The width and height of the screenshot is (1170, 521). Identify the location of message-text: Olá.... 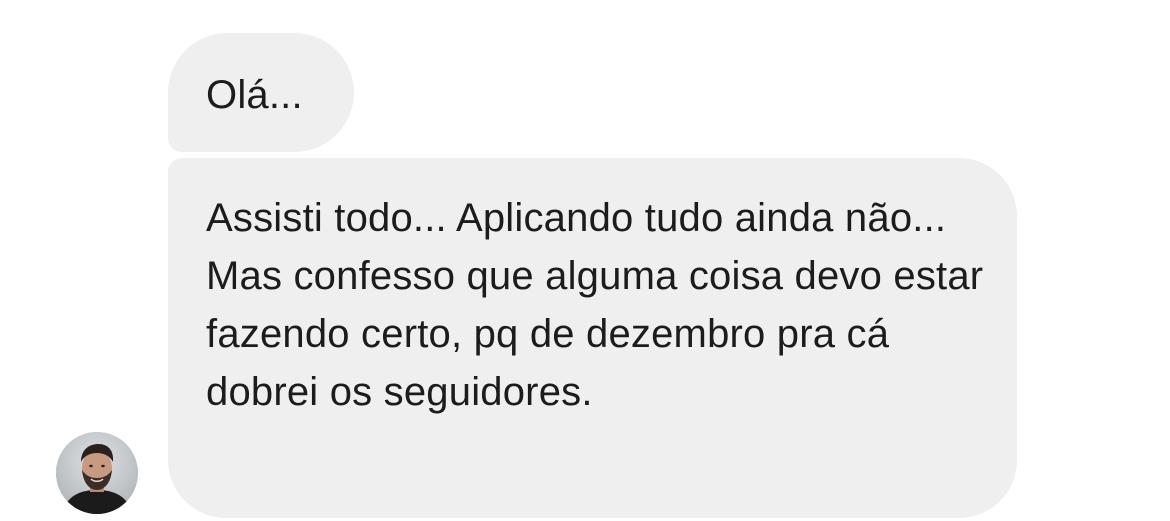
(254, 95).